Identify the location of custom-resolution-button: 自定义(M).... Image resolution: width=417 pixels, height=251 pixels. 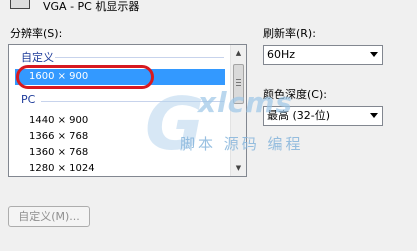
(49, 216).